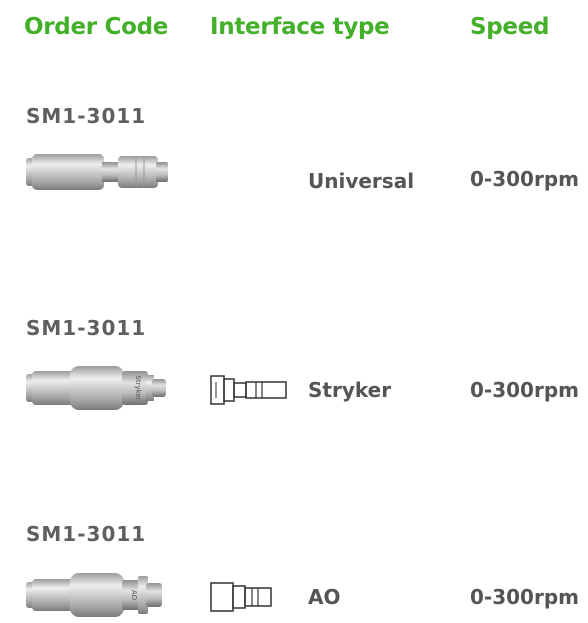 This screenshot has height=623, width=588. I want to click on universal-attachment-icon, so click(97, 172).